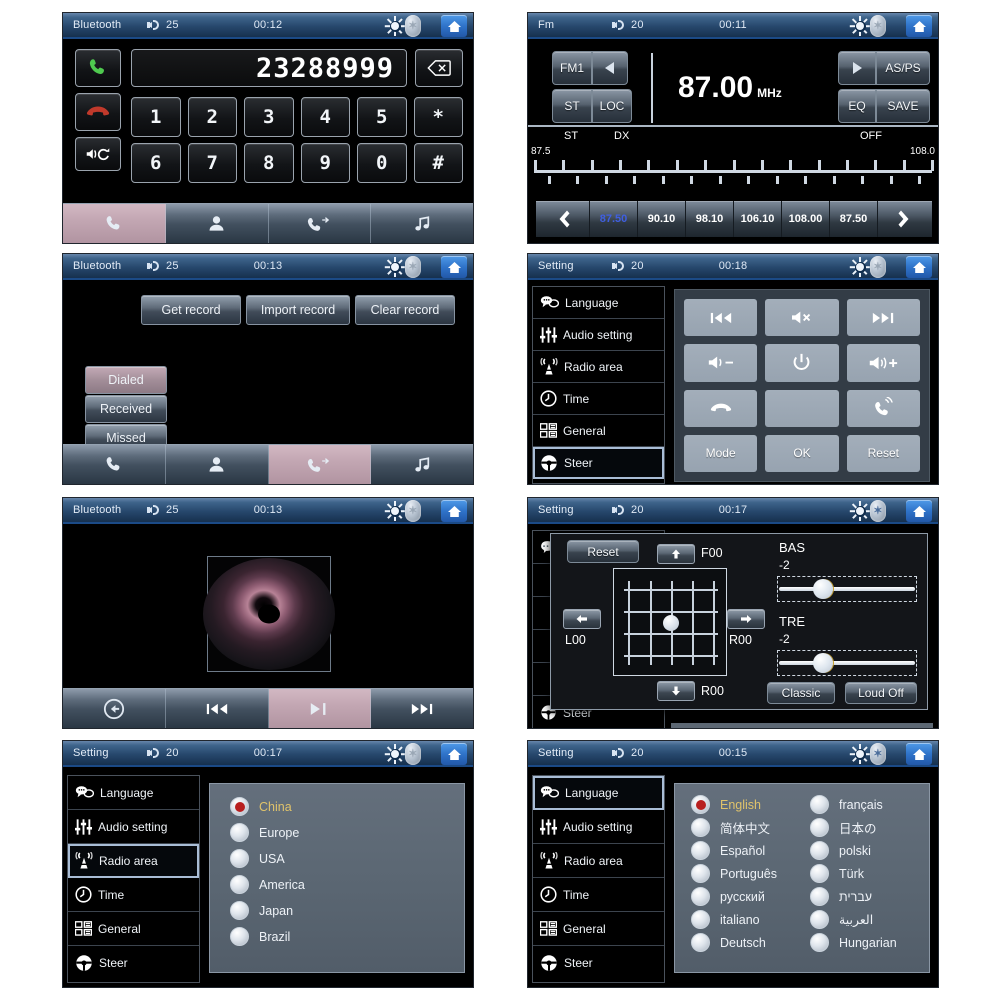  What do you see at coordinates (582, 619) in the screenshot?
I see `balance-left-button` at bounding box center [582, 619].